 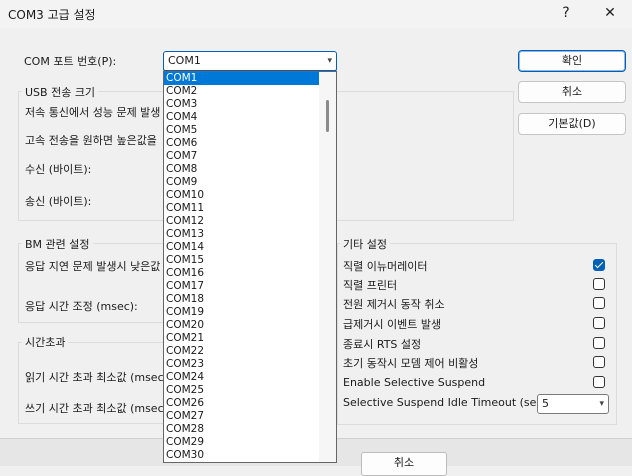 I want to click on dropdown-option: COM6, so click(x=242, y=143).